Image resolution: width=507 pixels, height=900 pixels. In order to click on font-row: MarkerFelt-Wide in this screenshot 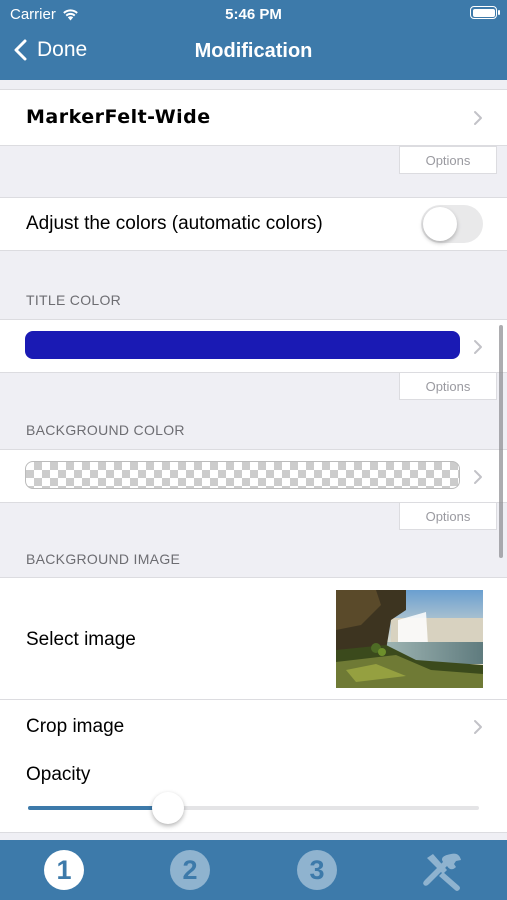, I will do `click(253, 117)`.